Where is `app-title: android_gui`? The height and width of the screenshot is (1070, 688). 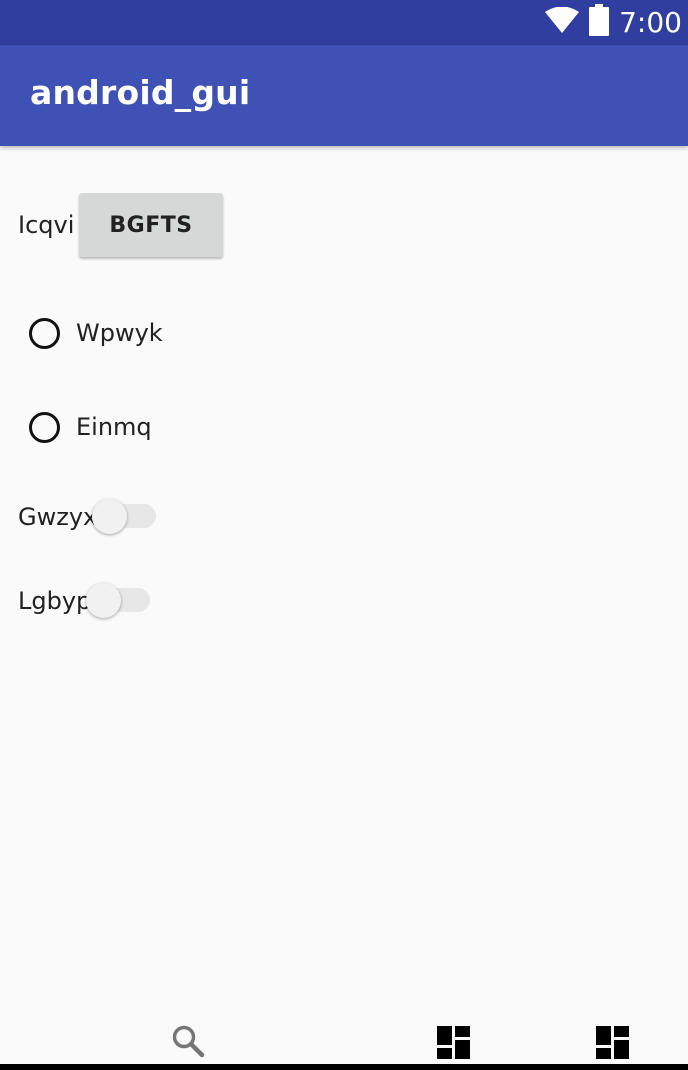 app-title: android_gui is located at coordinates (140, 92).